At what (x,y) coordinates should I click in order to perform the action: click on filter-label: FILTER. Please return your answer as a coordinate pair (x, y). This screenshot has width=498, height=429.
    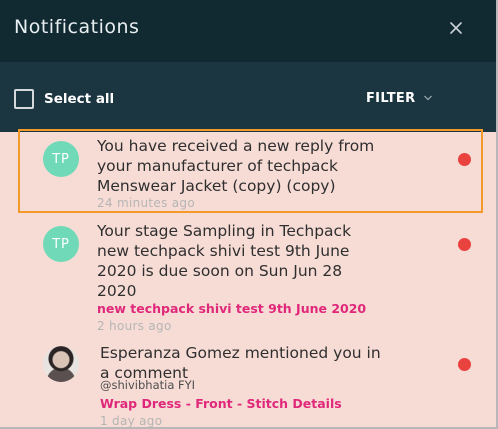
    Looking at the image, I should click on (391, 98).